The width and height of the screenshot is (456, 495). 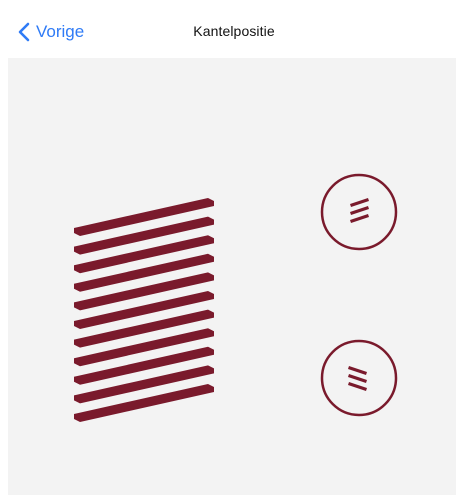 I want to click on tilt-down-icon, so click(x=359, y=378).